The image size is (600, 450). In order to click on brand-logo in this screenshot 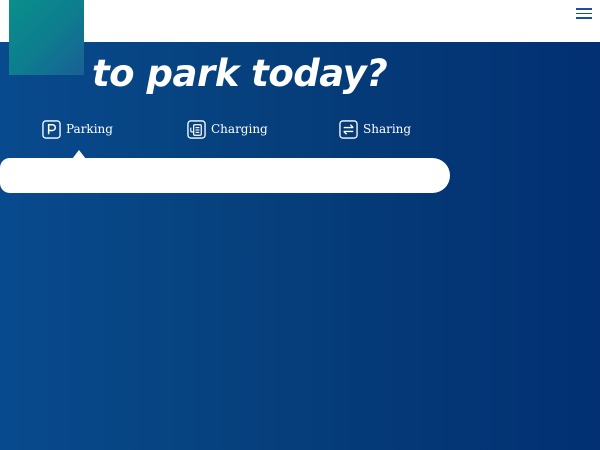, I will do `click(46, 37)`.